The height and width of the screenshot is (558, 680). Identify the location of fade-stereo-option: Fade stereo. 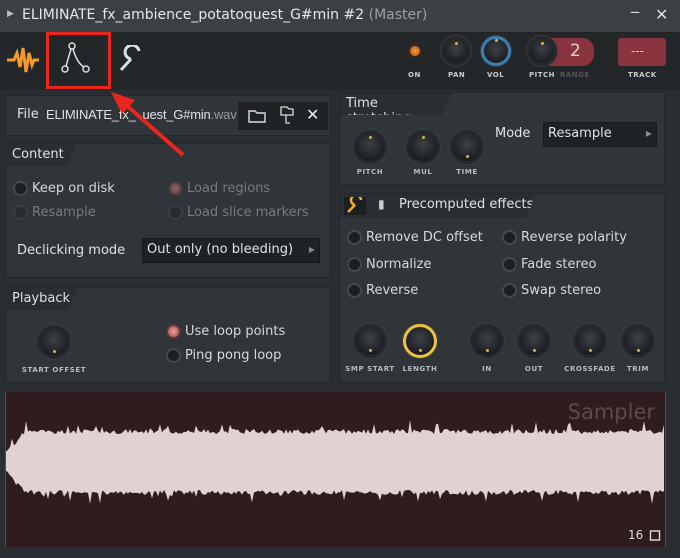
(549, 264).